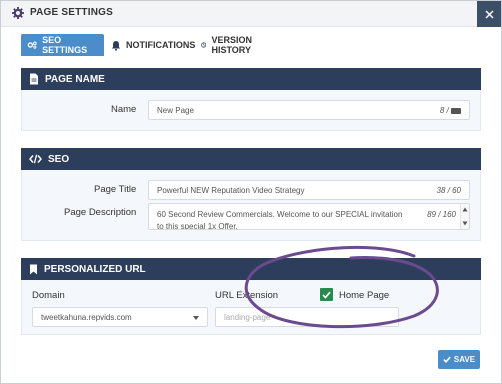 The width and height of the screenshot is (502, 384). What do you see at coordinates (116, 45) in the screenshot?
I see `bell-icon` at bounding box center [116, 45].